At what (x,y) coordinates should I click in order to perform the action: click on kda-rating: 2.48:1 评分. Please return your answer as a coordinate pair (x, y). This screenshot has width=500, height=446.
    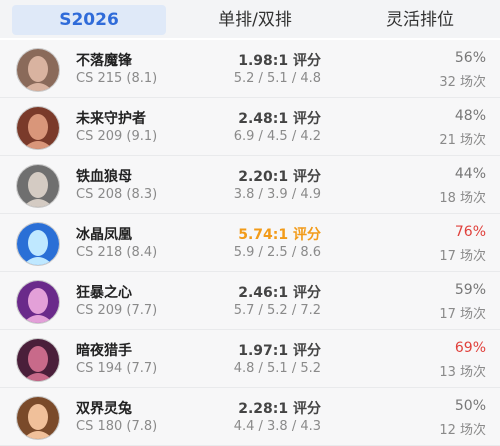
    Looking at the image, I should click on (279, 119).